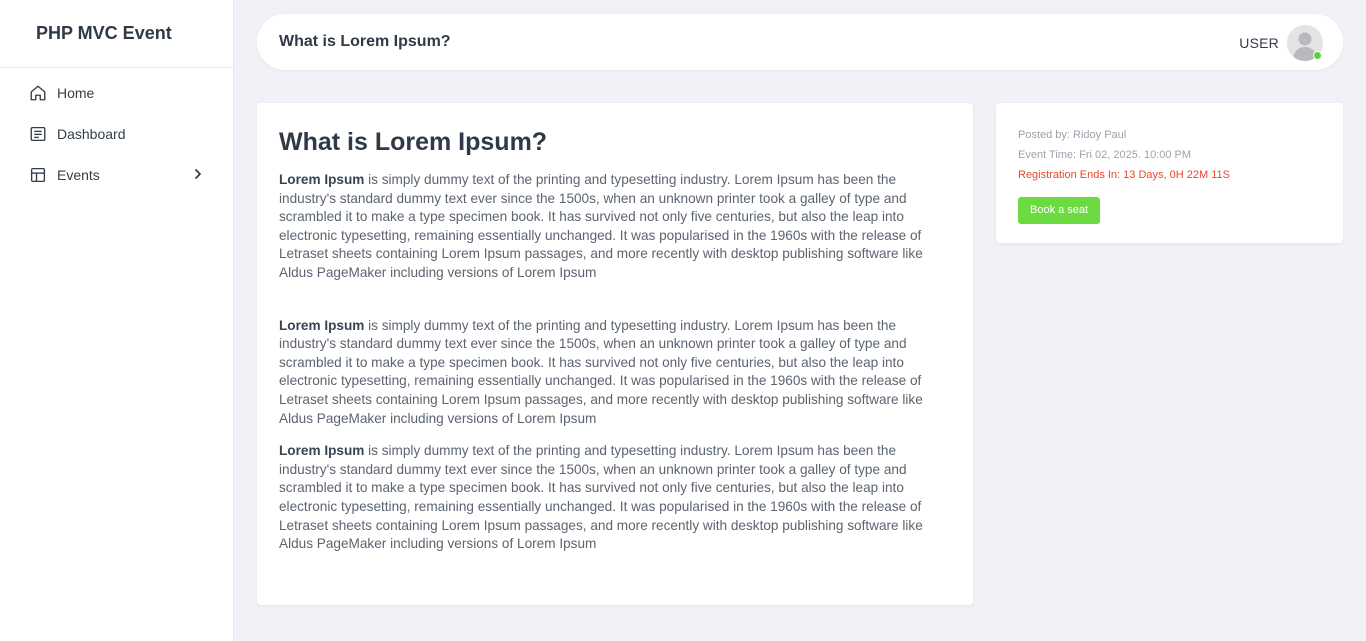 This screenshot has height=641, width=1366. What do you see at coordinates (38, 134) in the screenshot?
I see `dashboard-icon` at bounding box center [38, 134].